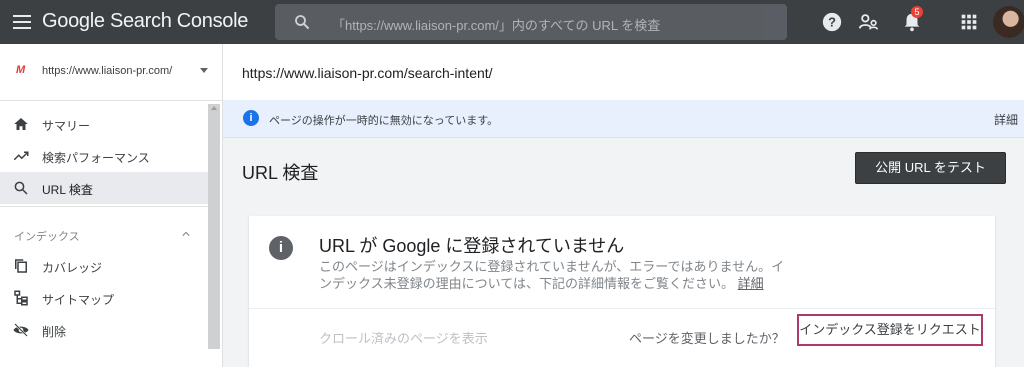  I want to click on banner-details-link: 詳細, so click(1006, 119).